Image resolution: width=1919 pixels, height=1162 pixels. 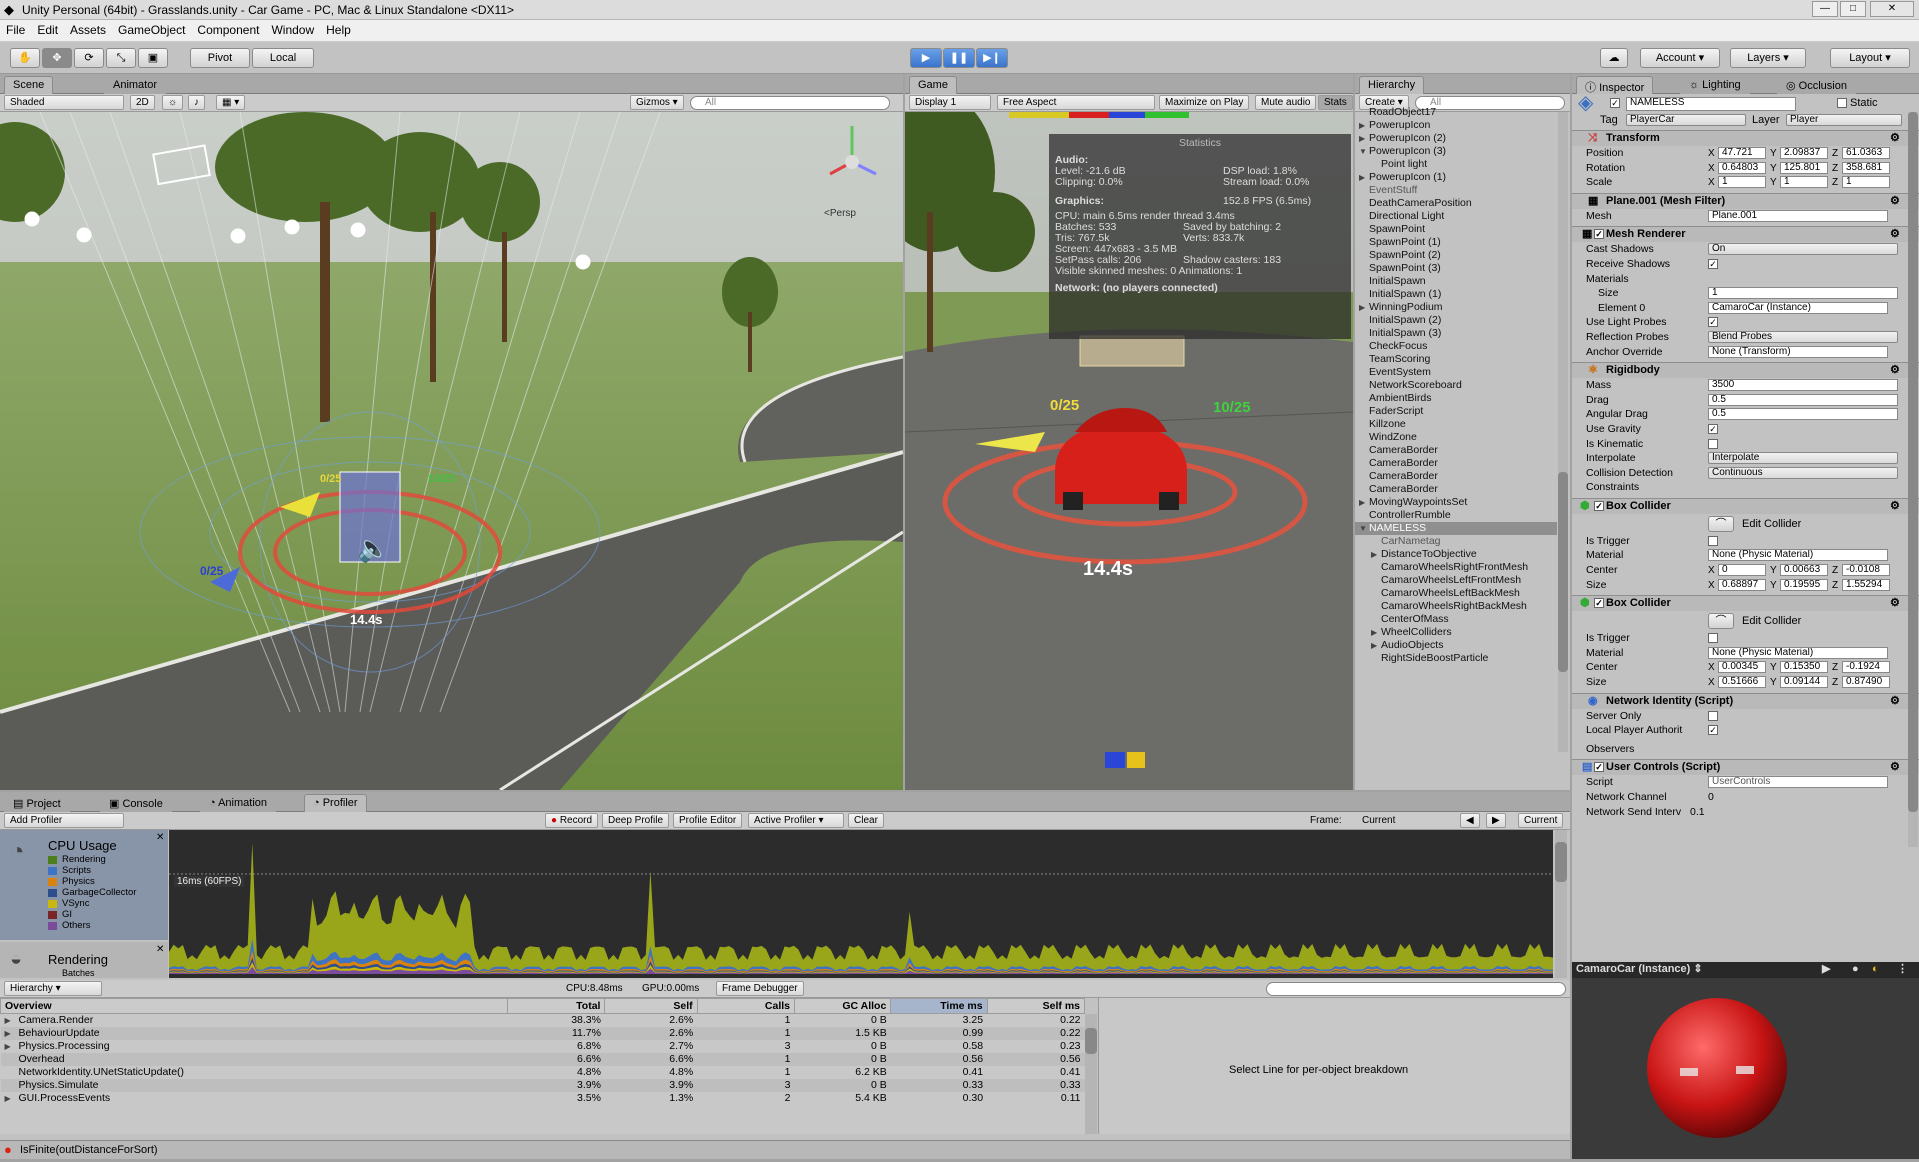 What do you see at coordinates (47, 30) in the screenshot?
I see `menu-edit: Edit` at bounding box center [47, 30].